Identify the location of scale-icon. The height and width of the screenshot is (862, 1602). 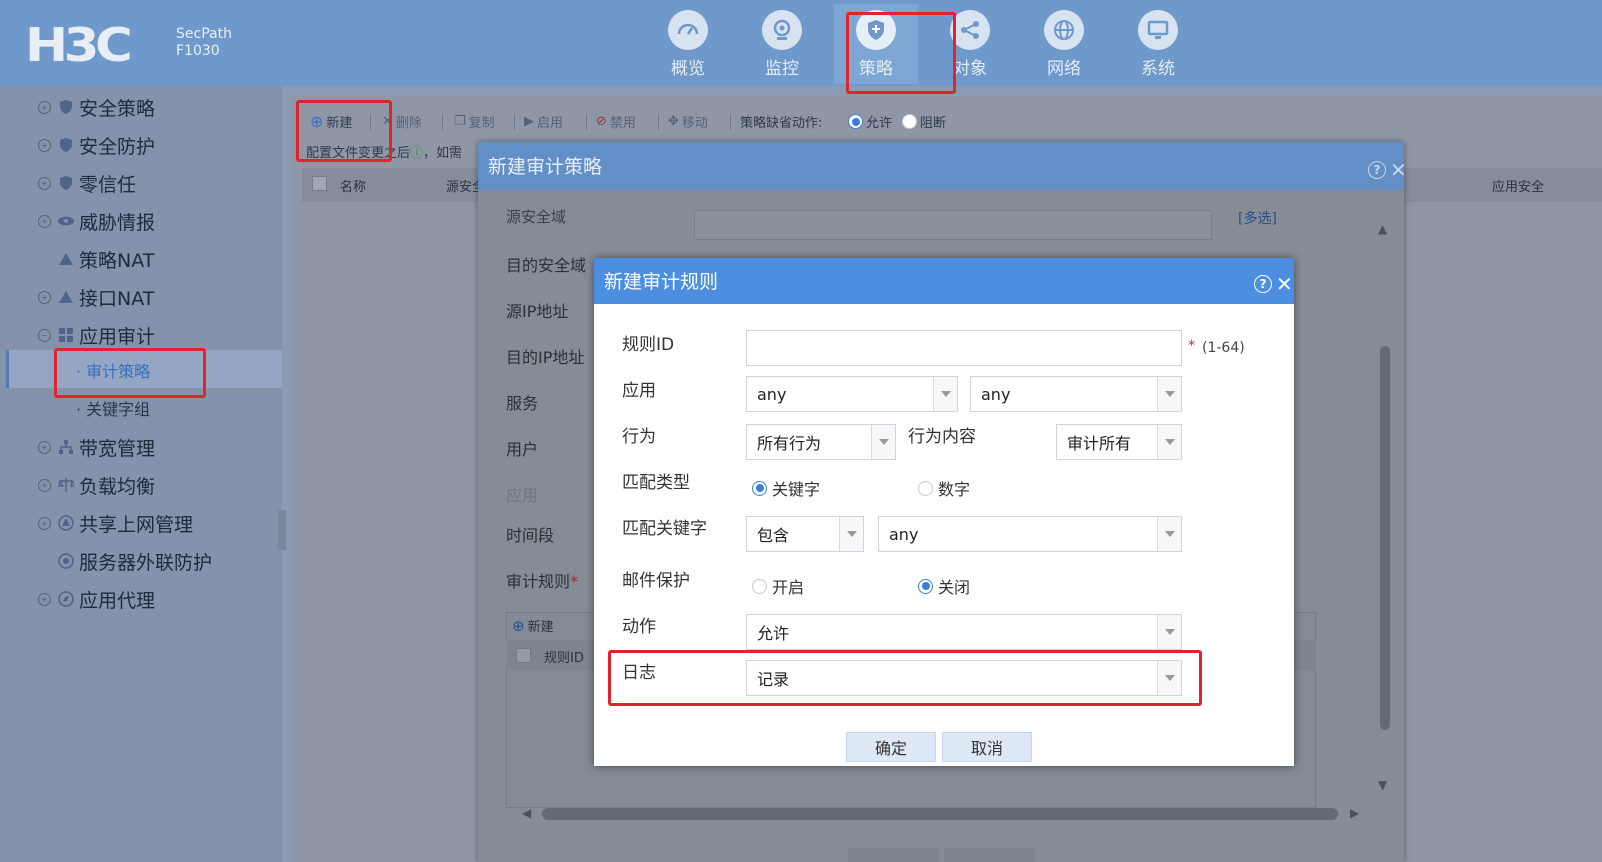
(66, 485).